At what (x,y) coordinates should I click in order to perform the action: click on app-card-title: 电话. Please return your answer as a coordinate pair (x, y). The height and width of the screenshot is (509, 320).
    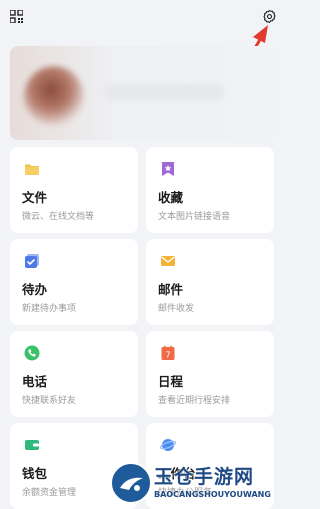
    Looking at the image, I should click on (35, 381).